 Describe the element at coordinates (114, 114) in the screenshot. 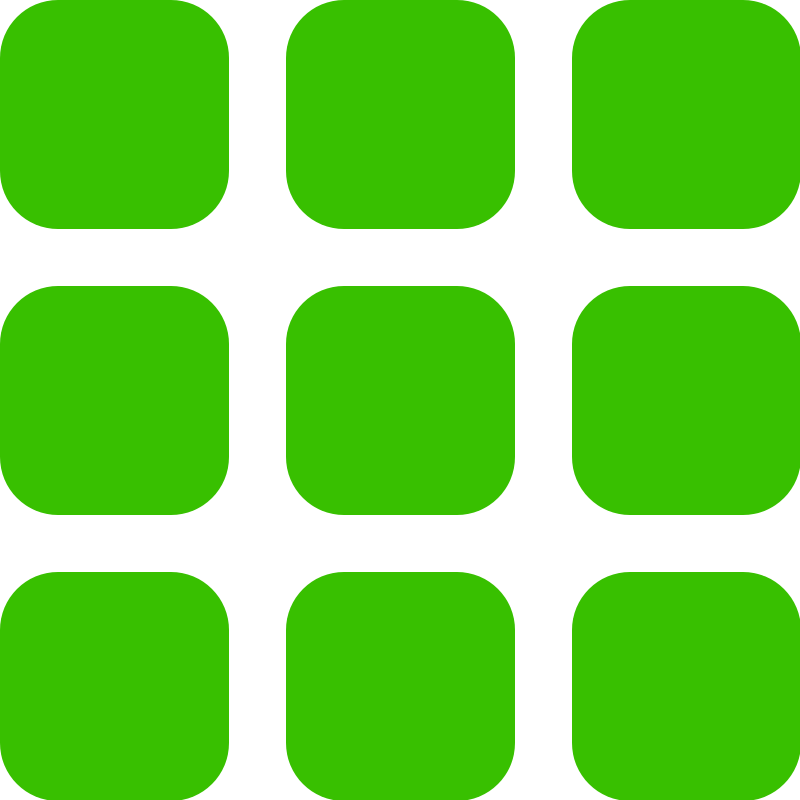

I see `grid-tile-r1-c1` at that location.